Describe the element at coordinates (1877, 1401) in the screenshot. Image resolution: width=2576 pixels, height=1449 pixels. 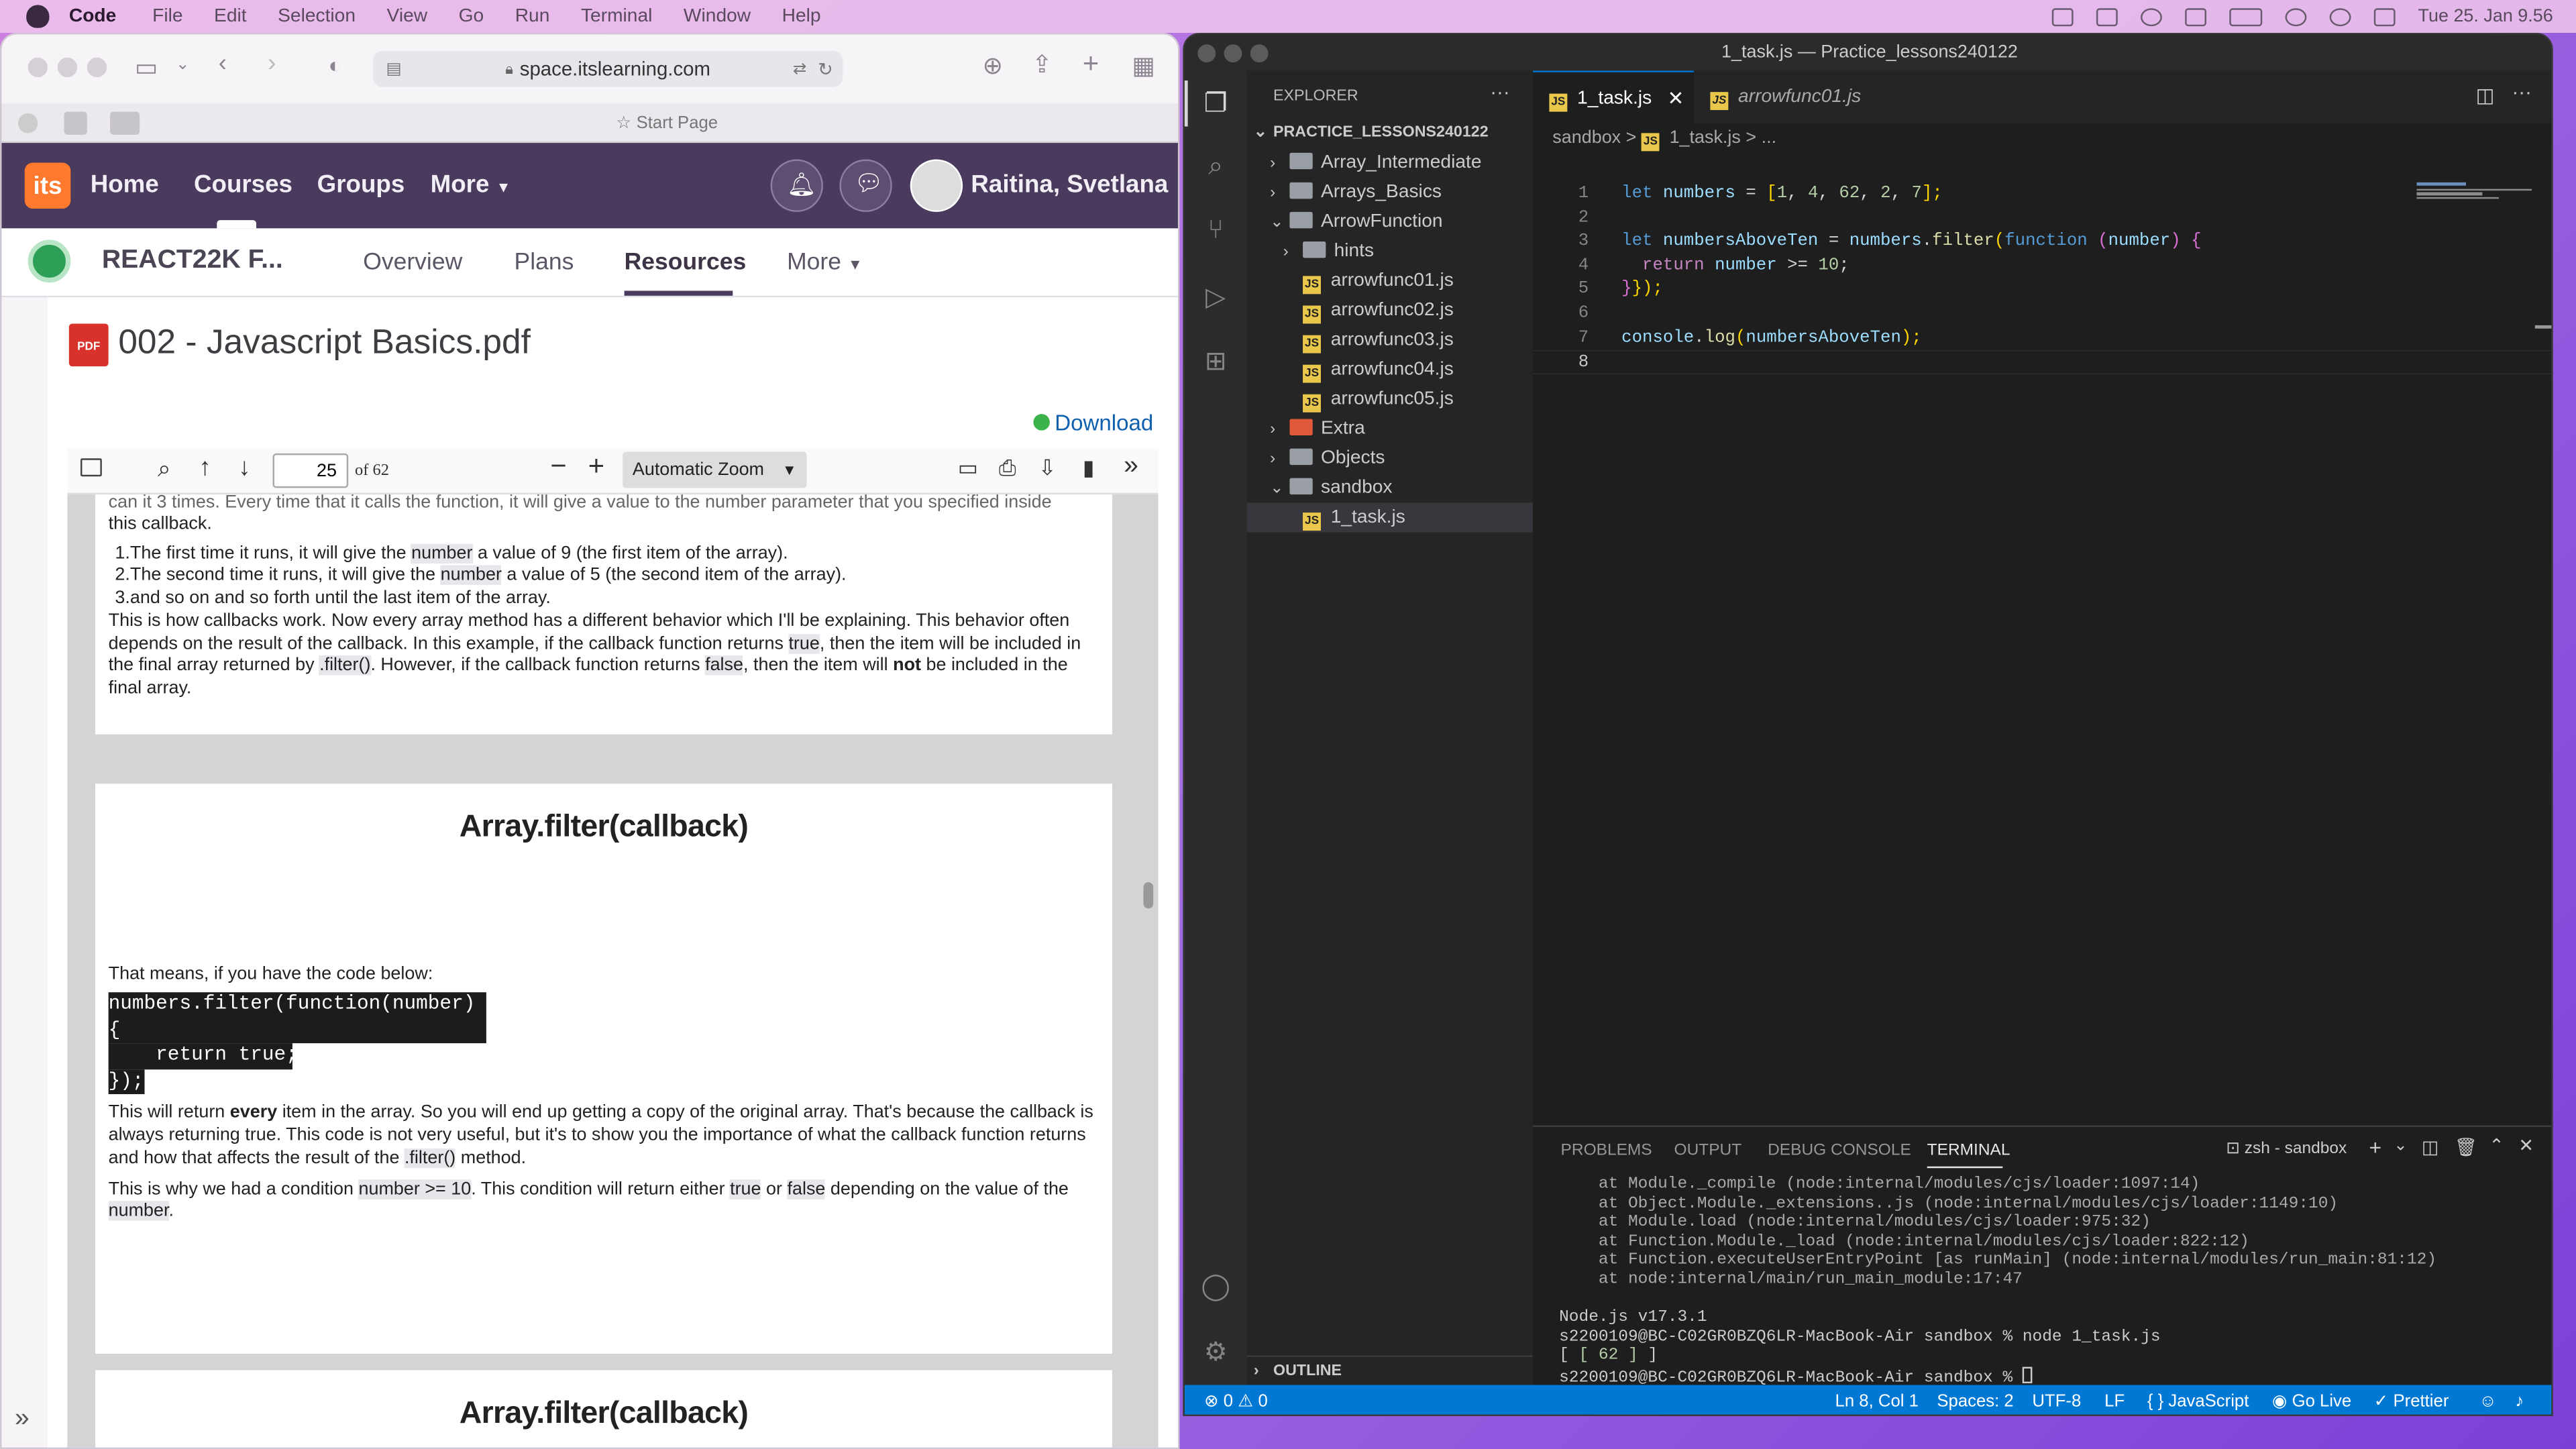
I see `cursor-position: Ln 8, Col 1` at that location.